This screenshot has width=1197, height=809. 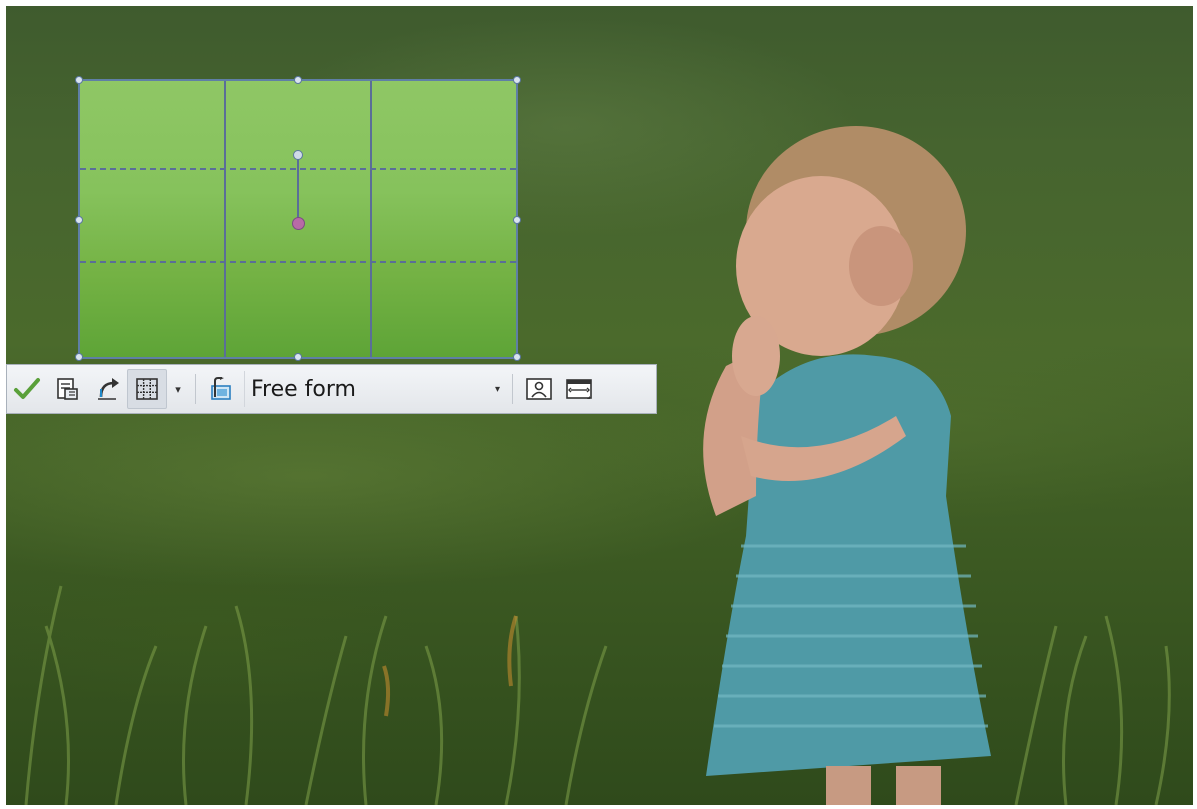 What do you see at coordinates (79, 220) in the screenshot?
I see `resize-handle-left` at bounding box center [79, 220].